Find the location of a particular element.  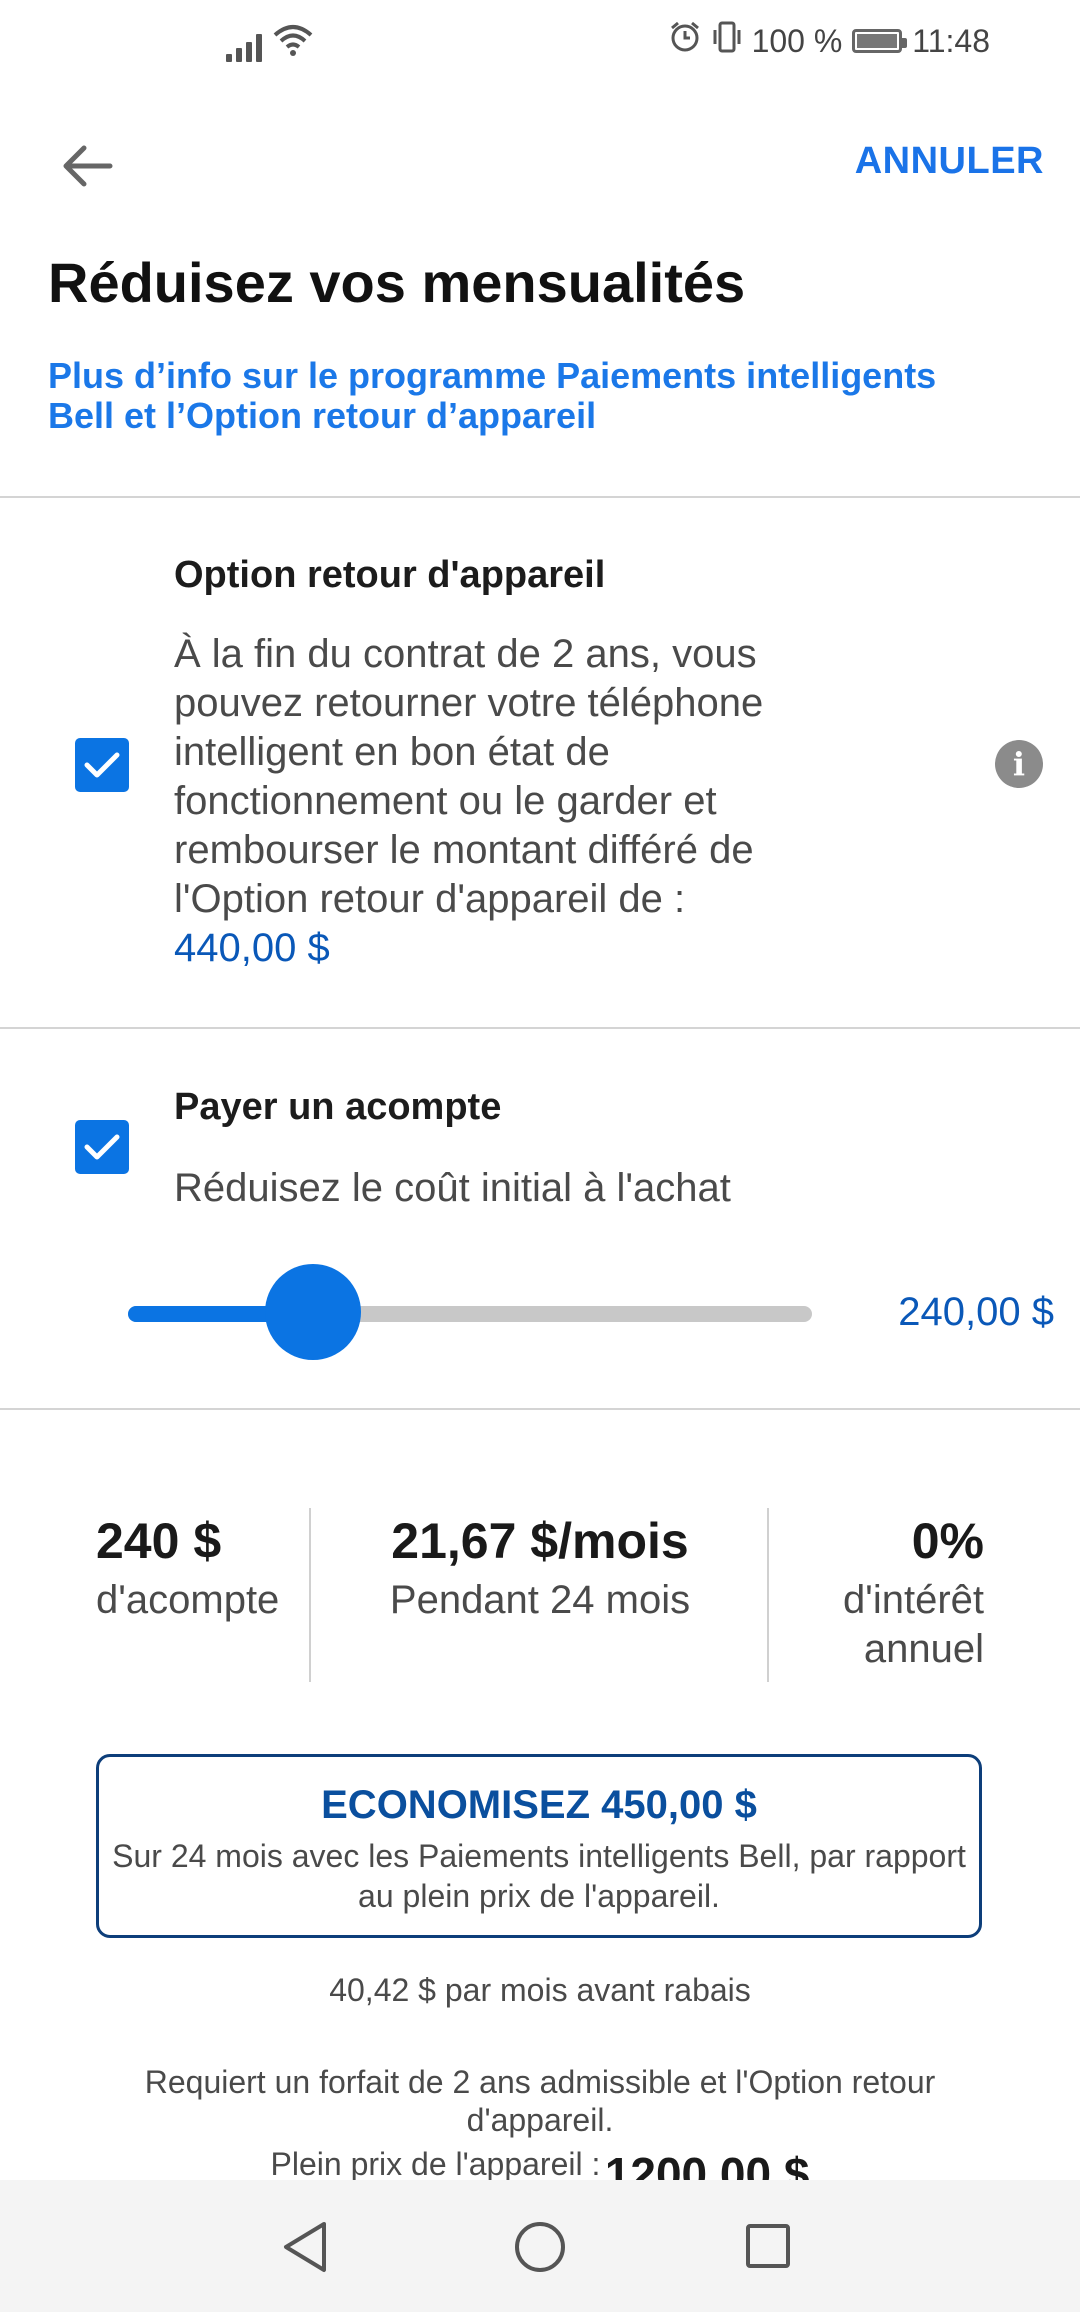

summary-monthly: 21,67 $/mois Pendant 24 mois is located at coordinates (540, 1568).